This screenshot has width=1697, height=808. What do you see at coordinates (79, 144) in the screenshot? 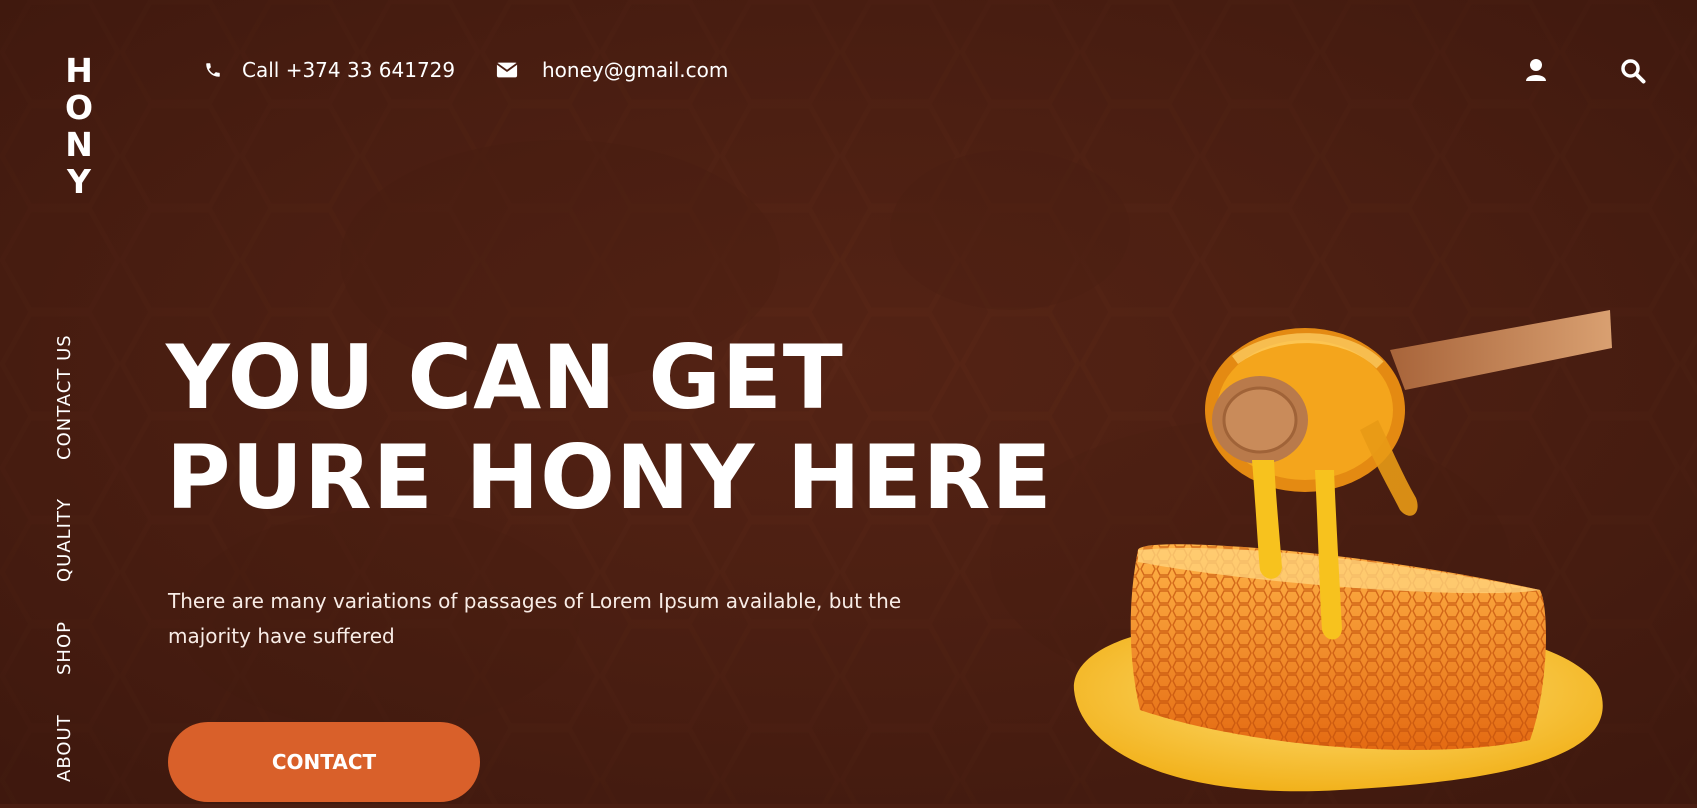
I see `logo-letter: N` at bounding box center [79, 144].